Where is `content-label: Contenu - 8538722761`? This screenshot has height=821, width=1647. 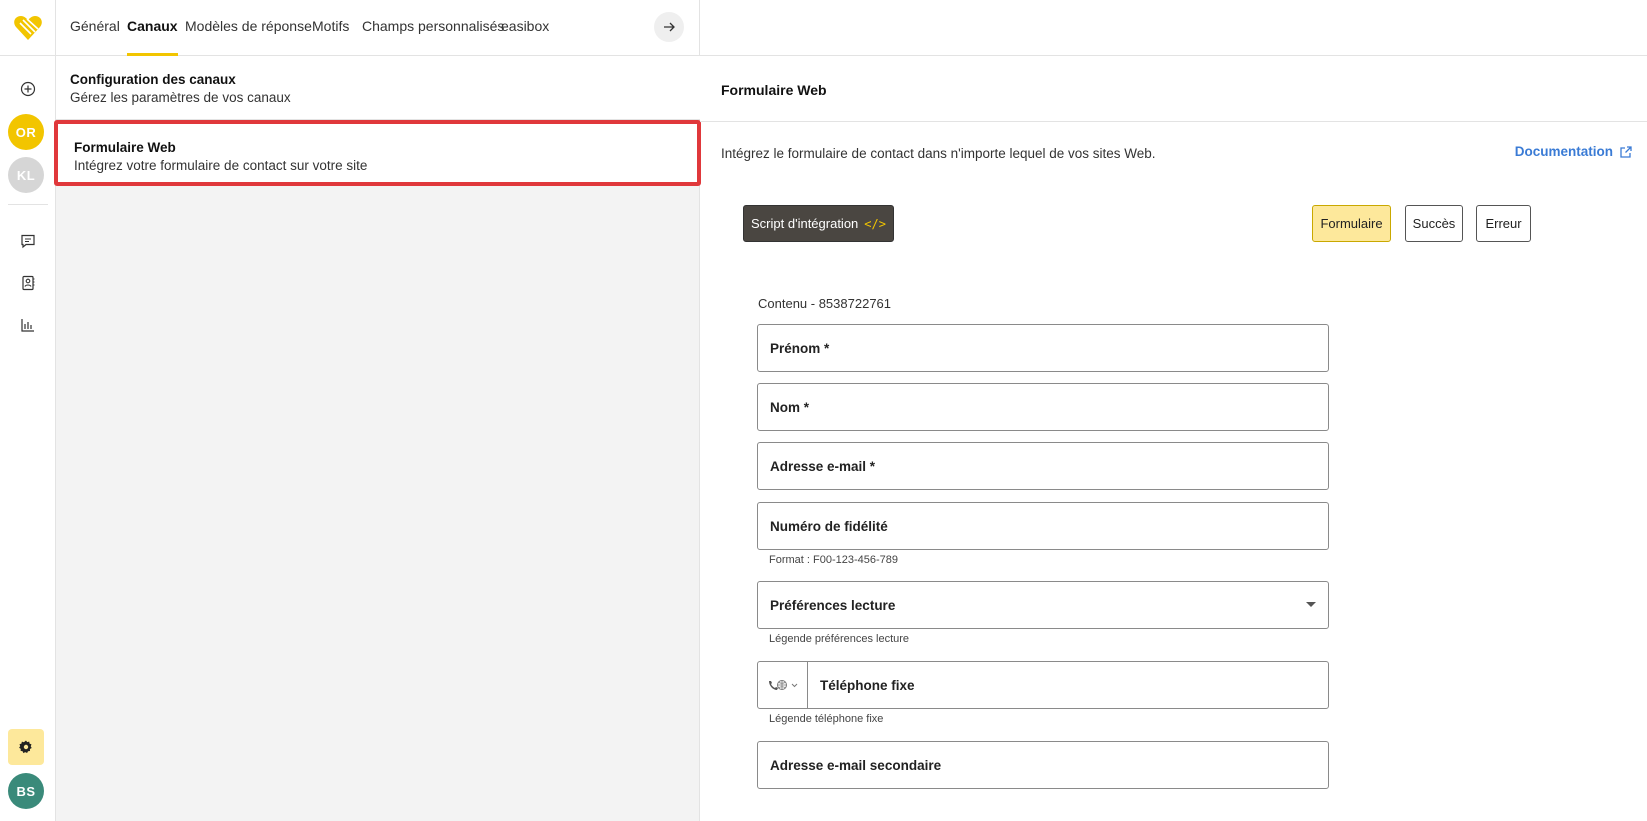 content-label: Contenu - 8538722761 is located at coordinates (825, 303).